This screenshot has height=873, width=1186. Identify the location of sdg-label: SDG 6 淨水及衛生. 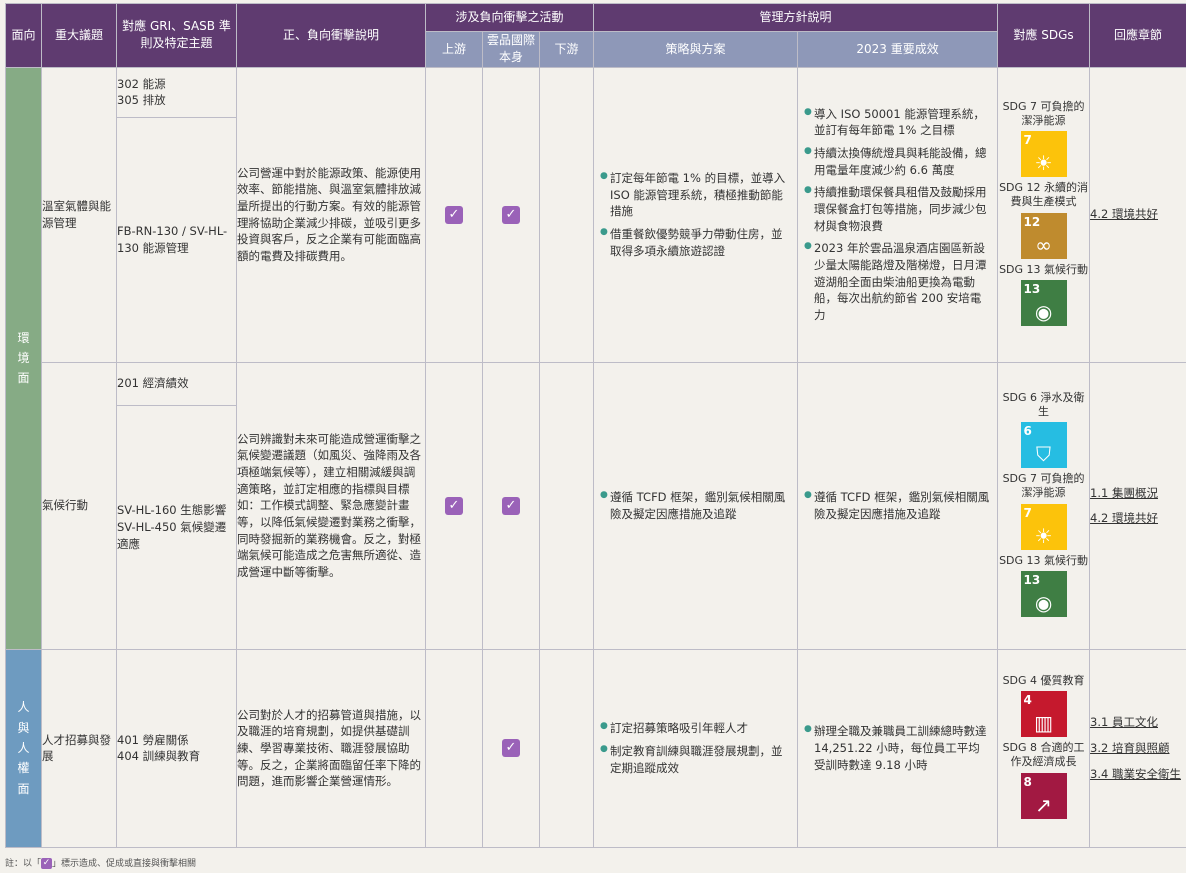
(1043, 404).